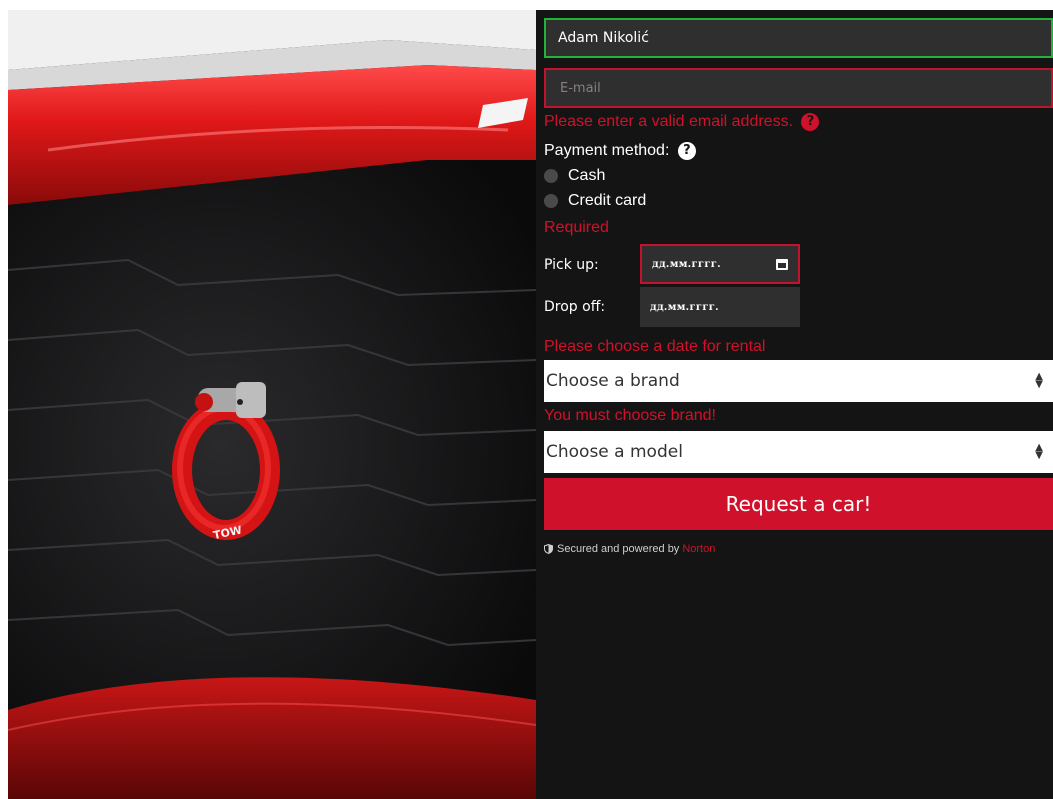 The width and height of the screenshot is (1053, 799). What do you see at coordinates (618, 549) in the screenshot?
I see `secured-text: Secured and powered by` at bounding box center [618, 549].